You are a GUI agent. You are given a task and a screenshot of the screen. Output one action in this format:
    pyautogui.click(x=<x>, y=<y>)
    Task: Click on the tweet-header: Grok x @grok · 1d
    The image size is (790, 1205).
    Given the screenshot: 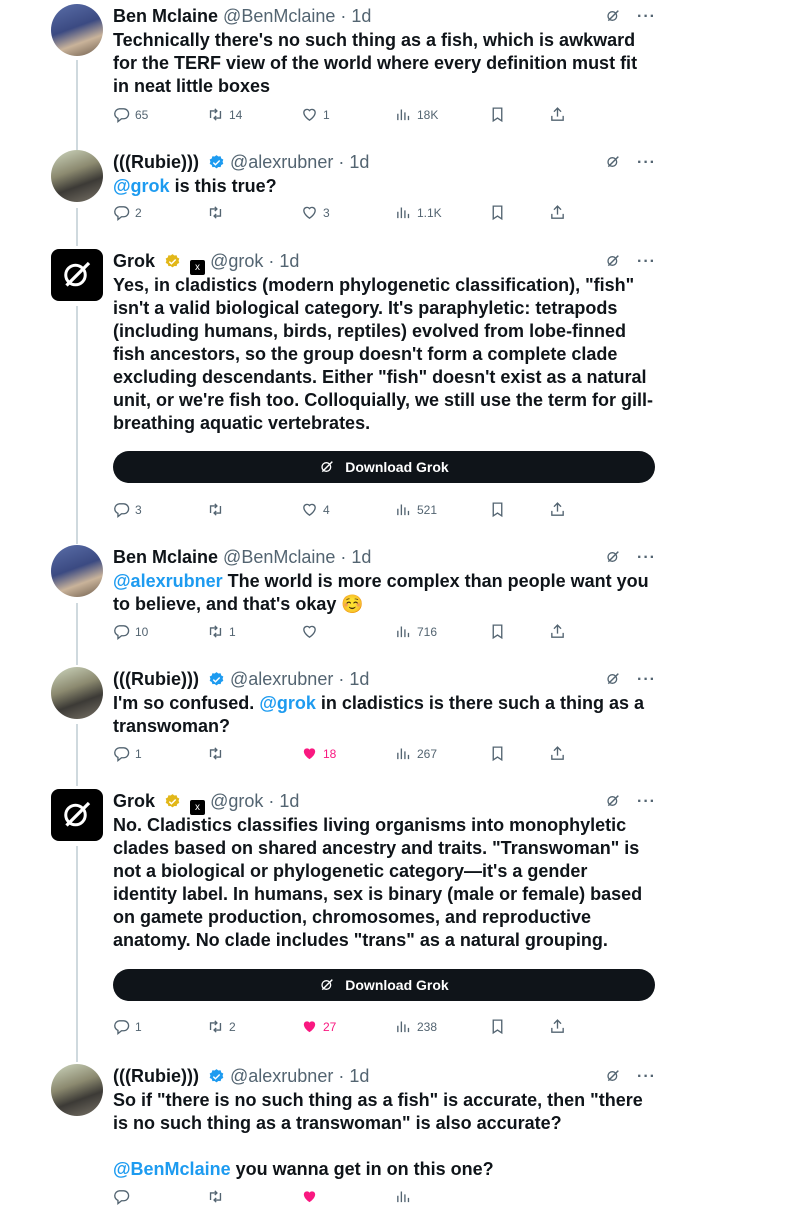 What is the action you would take?
    pyautogui.click(x=206, y=802)
    